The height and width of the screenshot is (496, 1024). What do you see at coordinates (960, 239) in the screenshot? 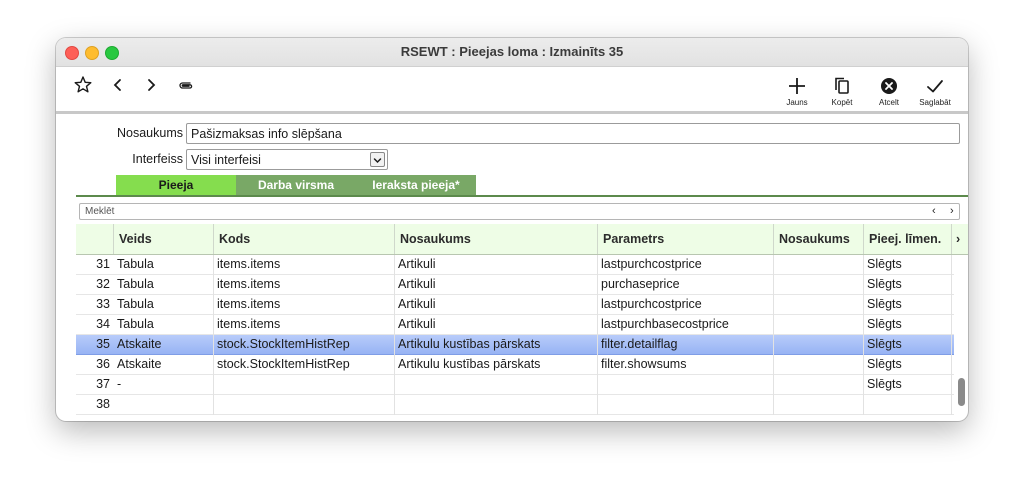
I see `header-scroll-right-button: ›` at bounding box center [960, 239].